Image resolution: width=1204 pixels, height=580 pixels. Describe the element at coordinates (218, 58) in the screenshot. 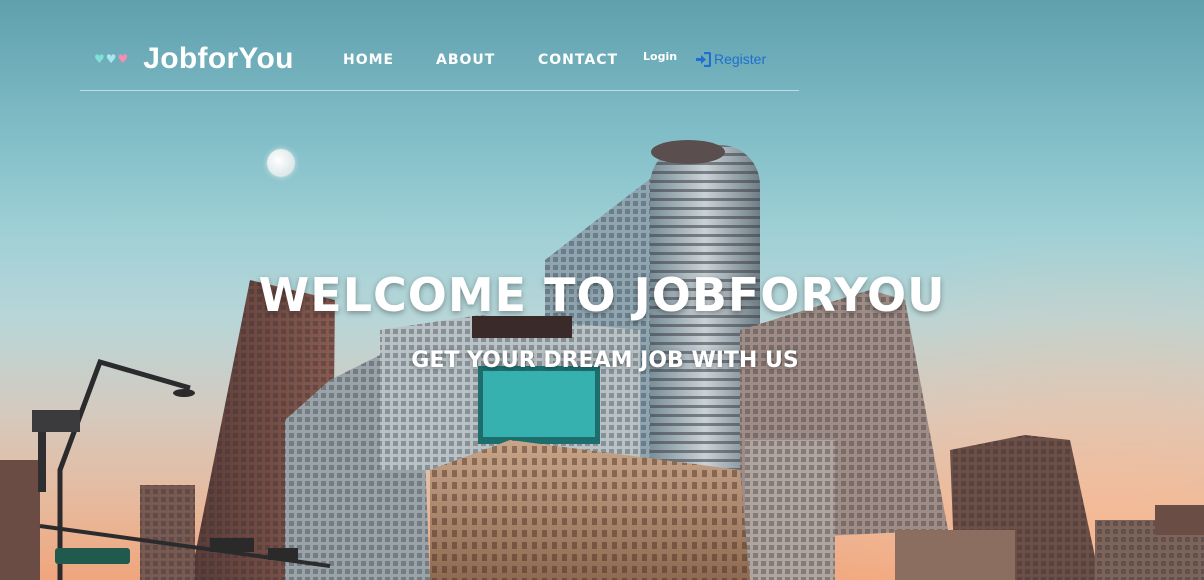

I see `brand-name: JobforYou` at that location.